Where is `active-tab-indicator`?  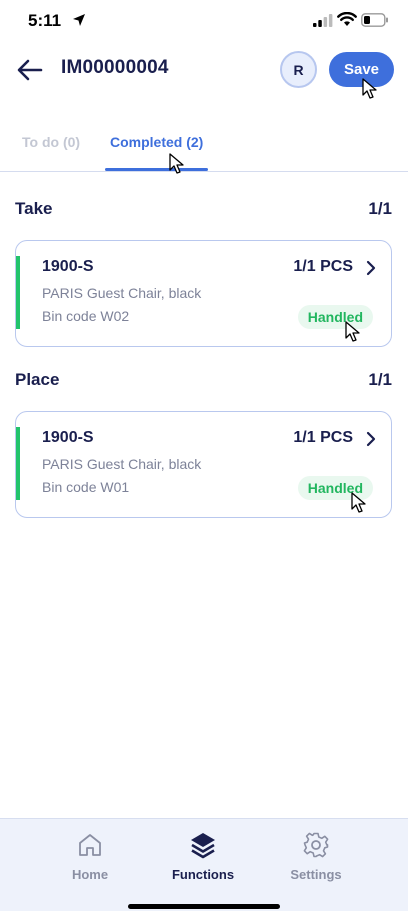
active-tab-indicator is located at coordinates (156, 169).